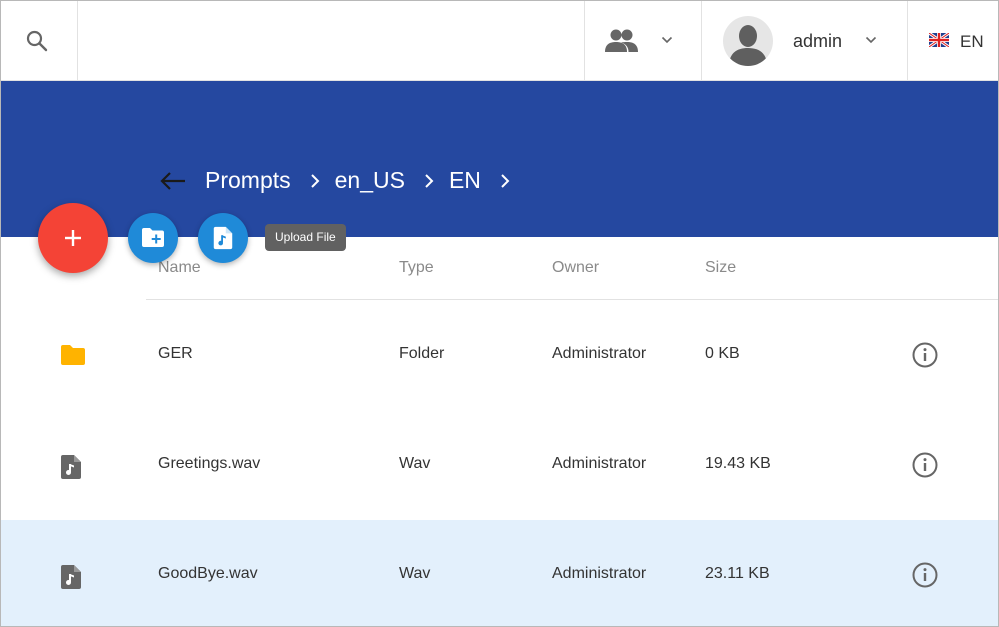 The image size is (999, 627). What do you see at coordinates (208, 573) in the screenshot?
I see `row-name: GoodBye.wav` at bounding box center [208, 573].